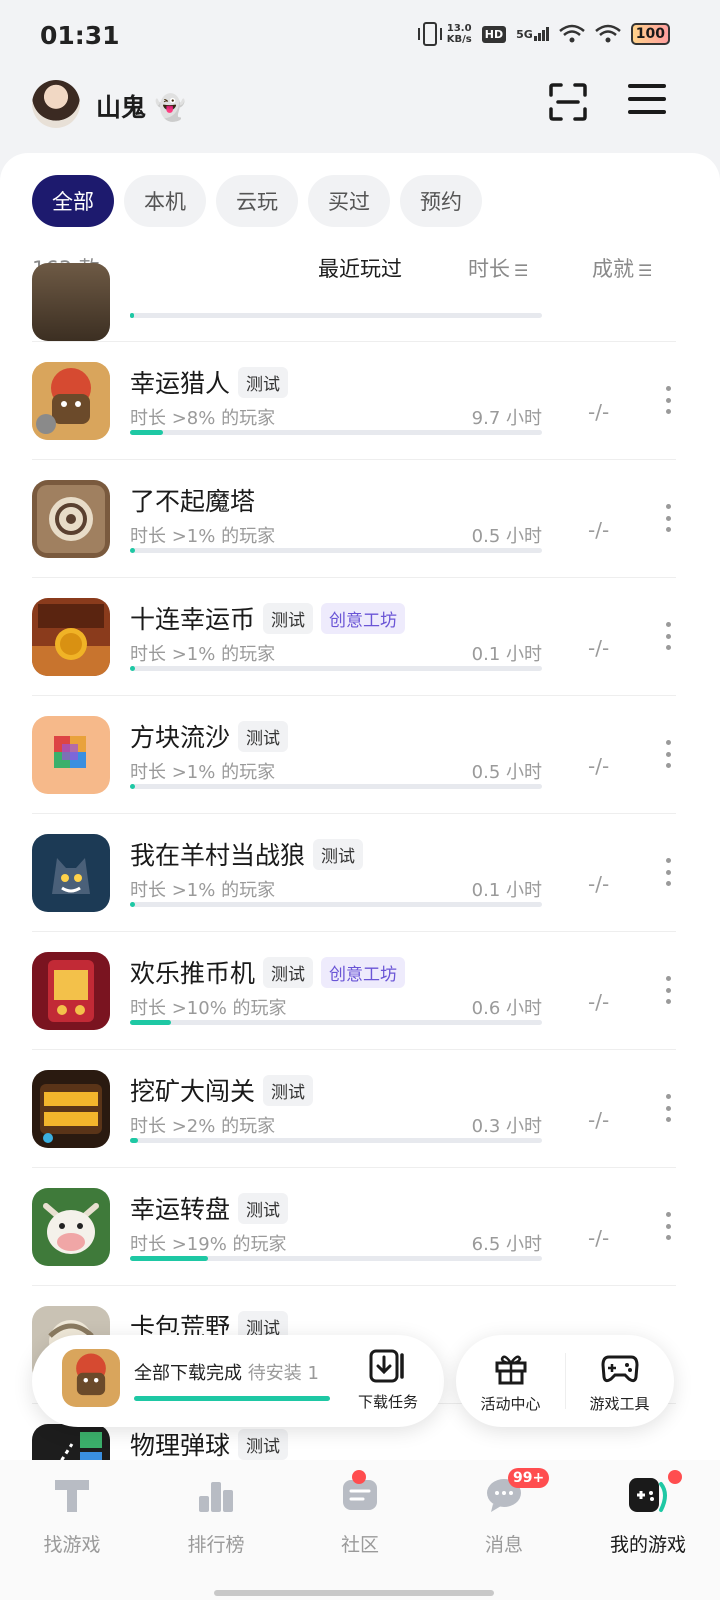  Describe the element at coordinates (354, 754) in the screenshot. I see `list-item: 方块流沙 测试 时长 >1% 的玩家 0.5 小时 -/-` at that location.